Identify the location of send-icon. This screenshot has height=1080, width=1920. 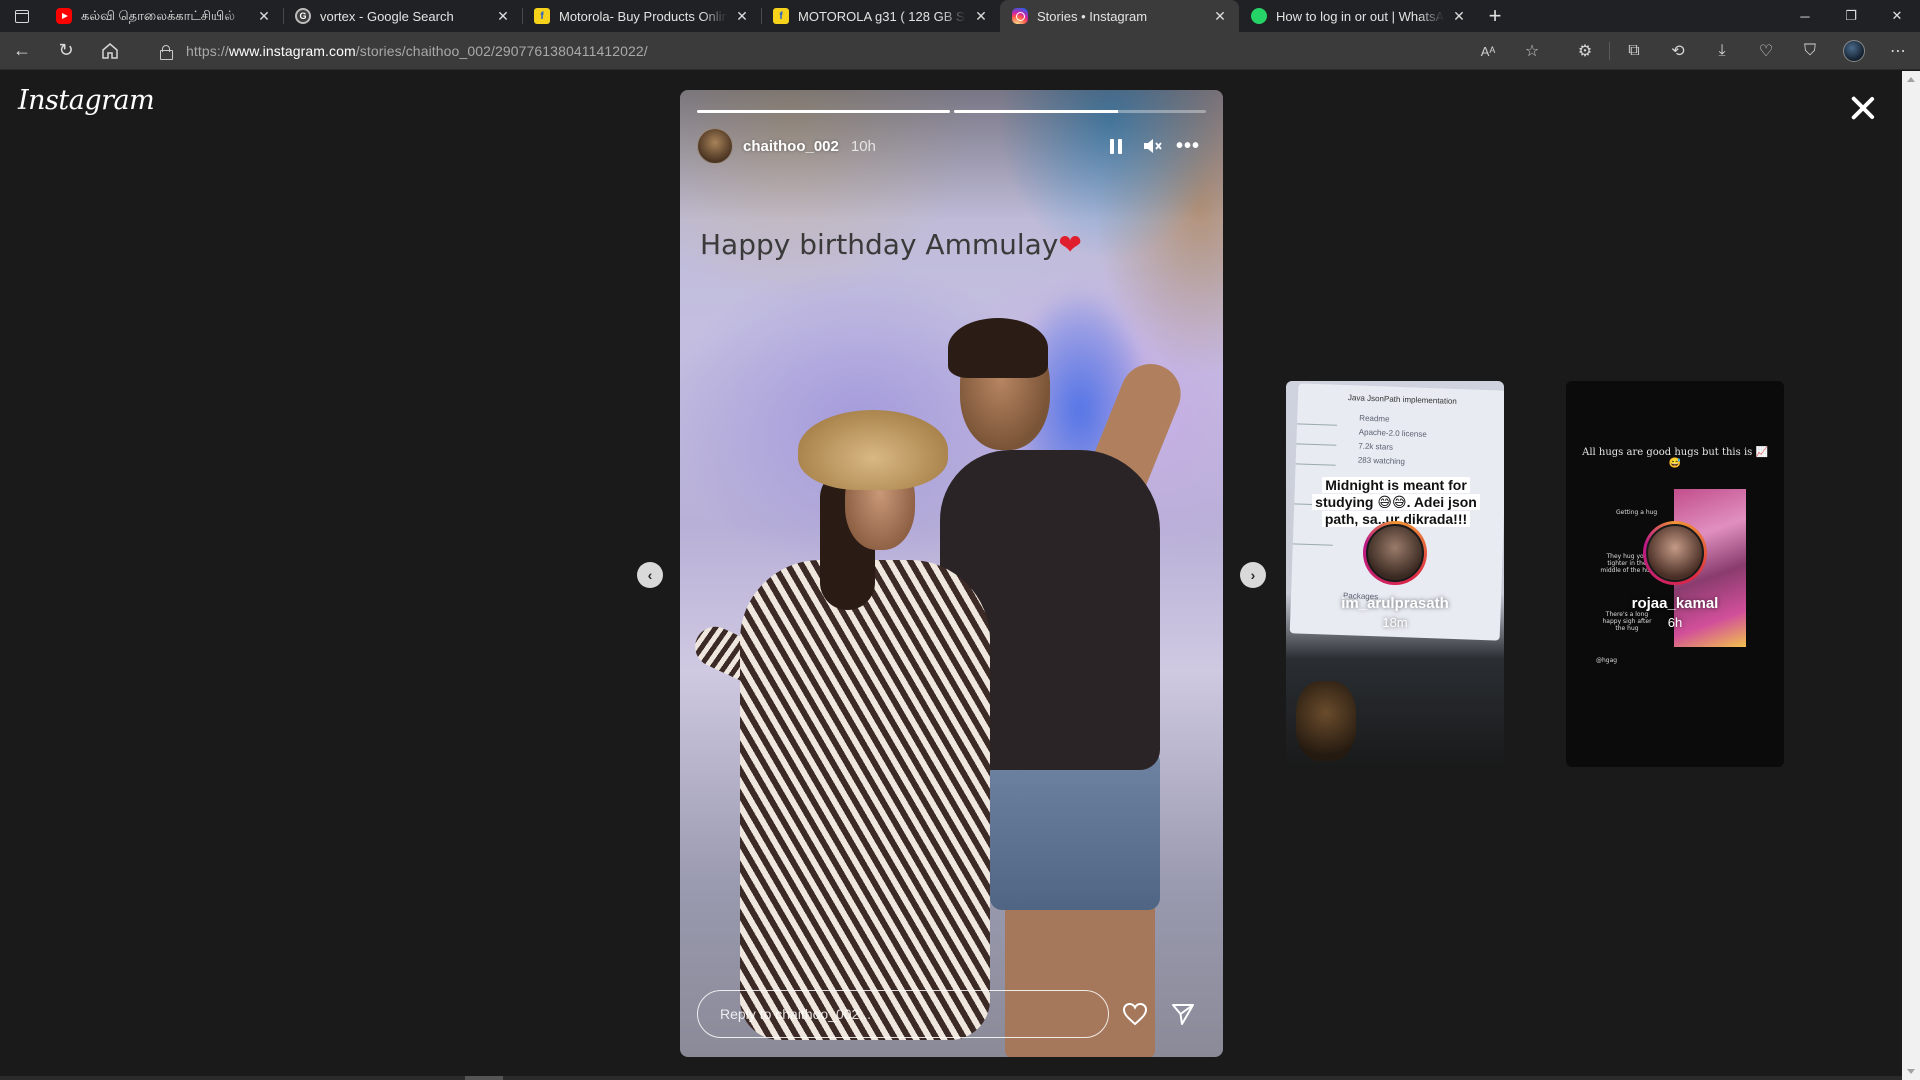
(1183, 1014).